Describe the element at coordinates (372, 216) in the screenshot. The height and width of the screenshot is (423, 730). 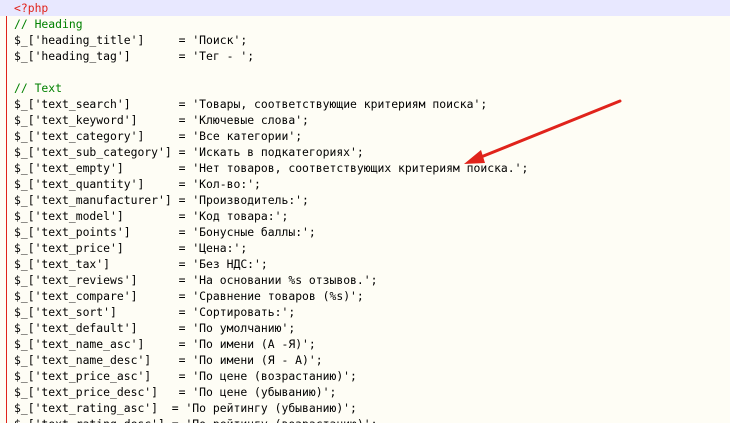
I see `code-line: $_['text_model'] = 'Код товара:';` at that location.